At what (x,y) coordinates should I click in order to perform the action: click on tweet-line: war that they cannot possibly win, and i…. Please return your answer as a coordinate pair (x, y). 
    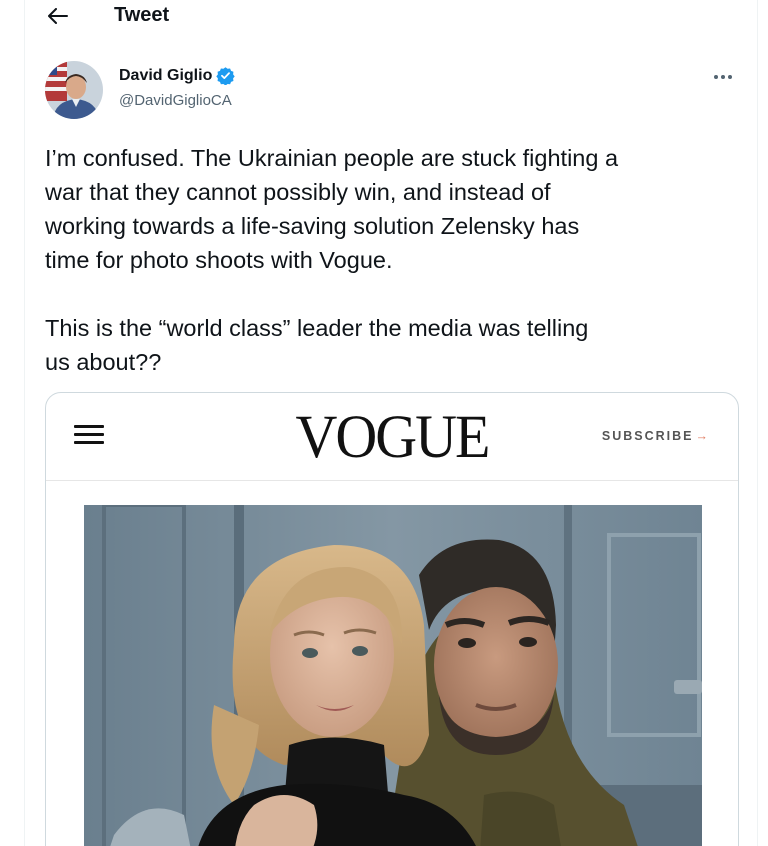
    Looking at the image, I should click on (298, 192).